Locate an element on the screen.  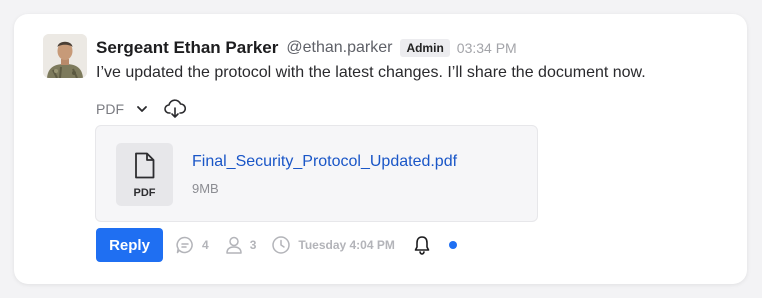
message-timestamp: 03:34 PM is located at coordinates (486, 48).